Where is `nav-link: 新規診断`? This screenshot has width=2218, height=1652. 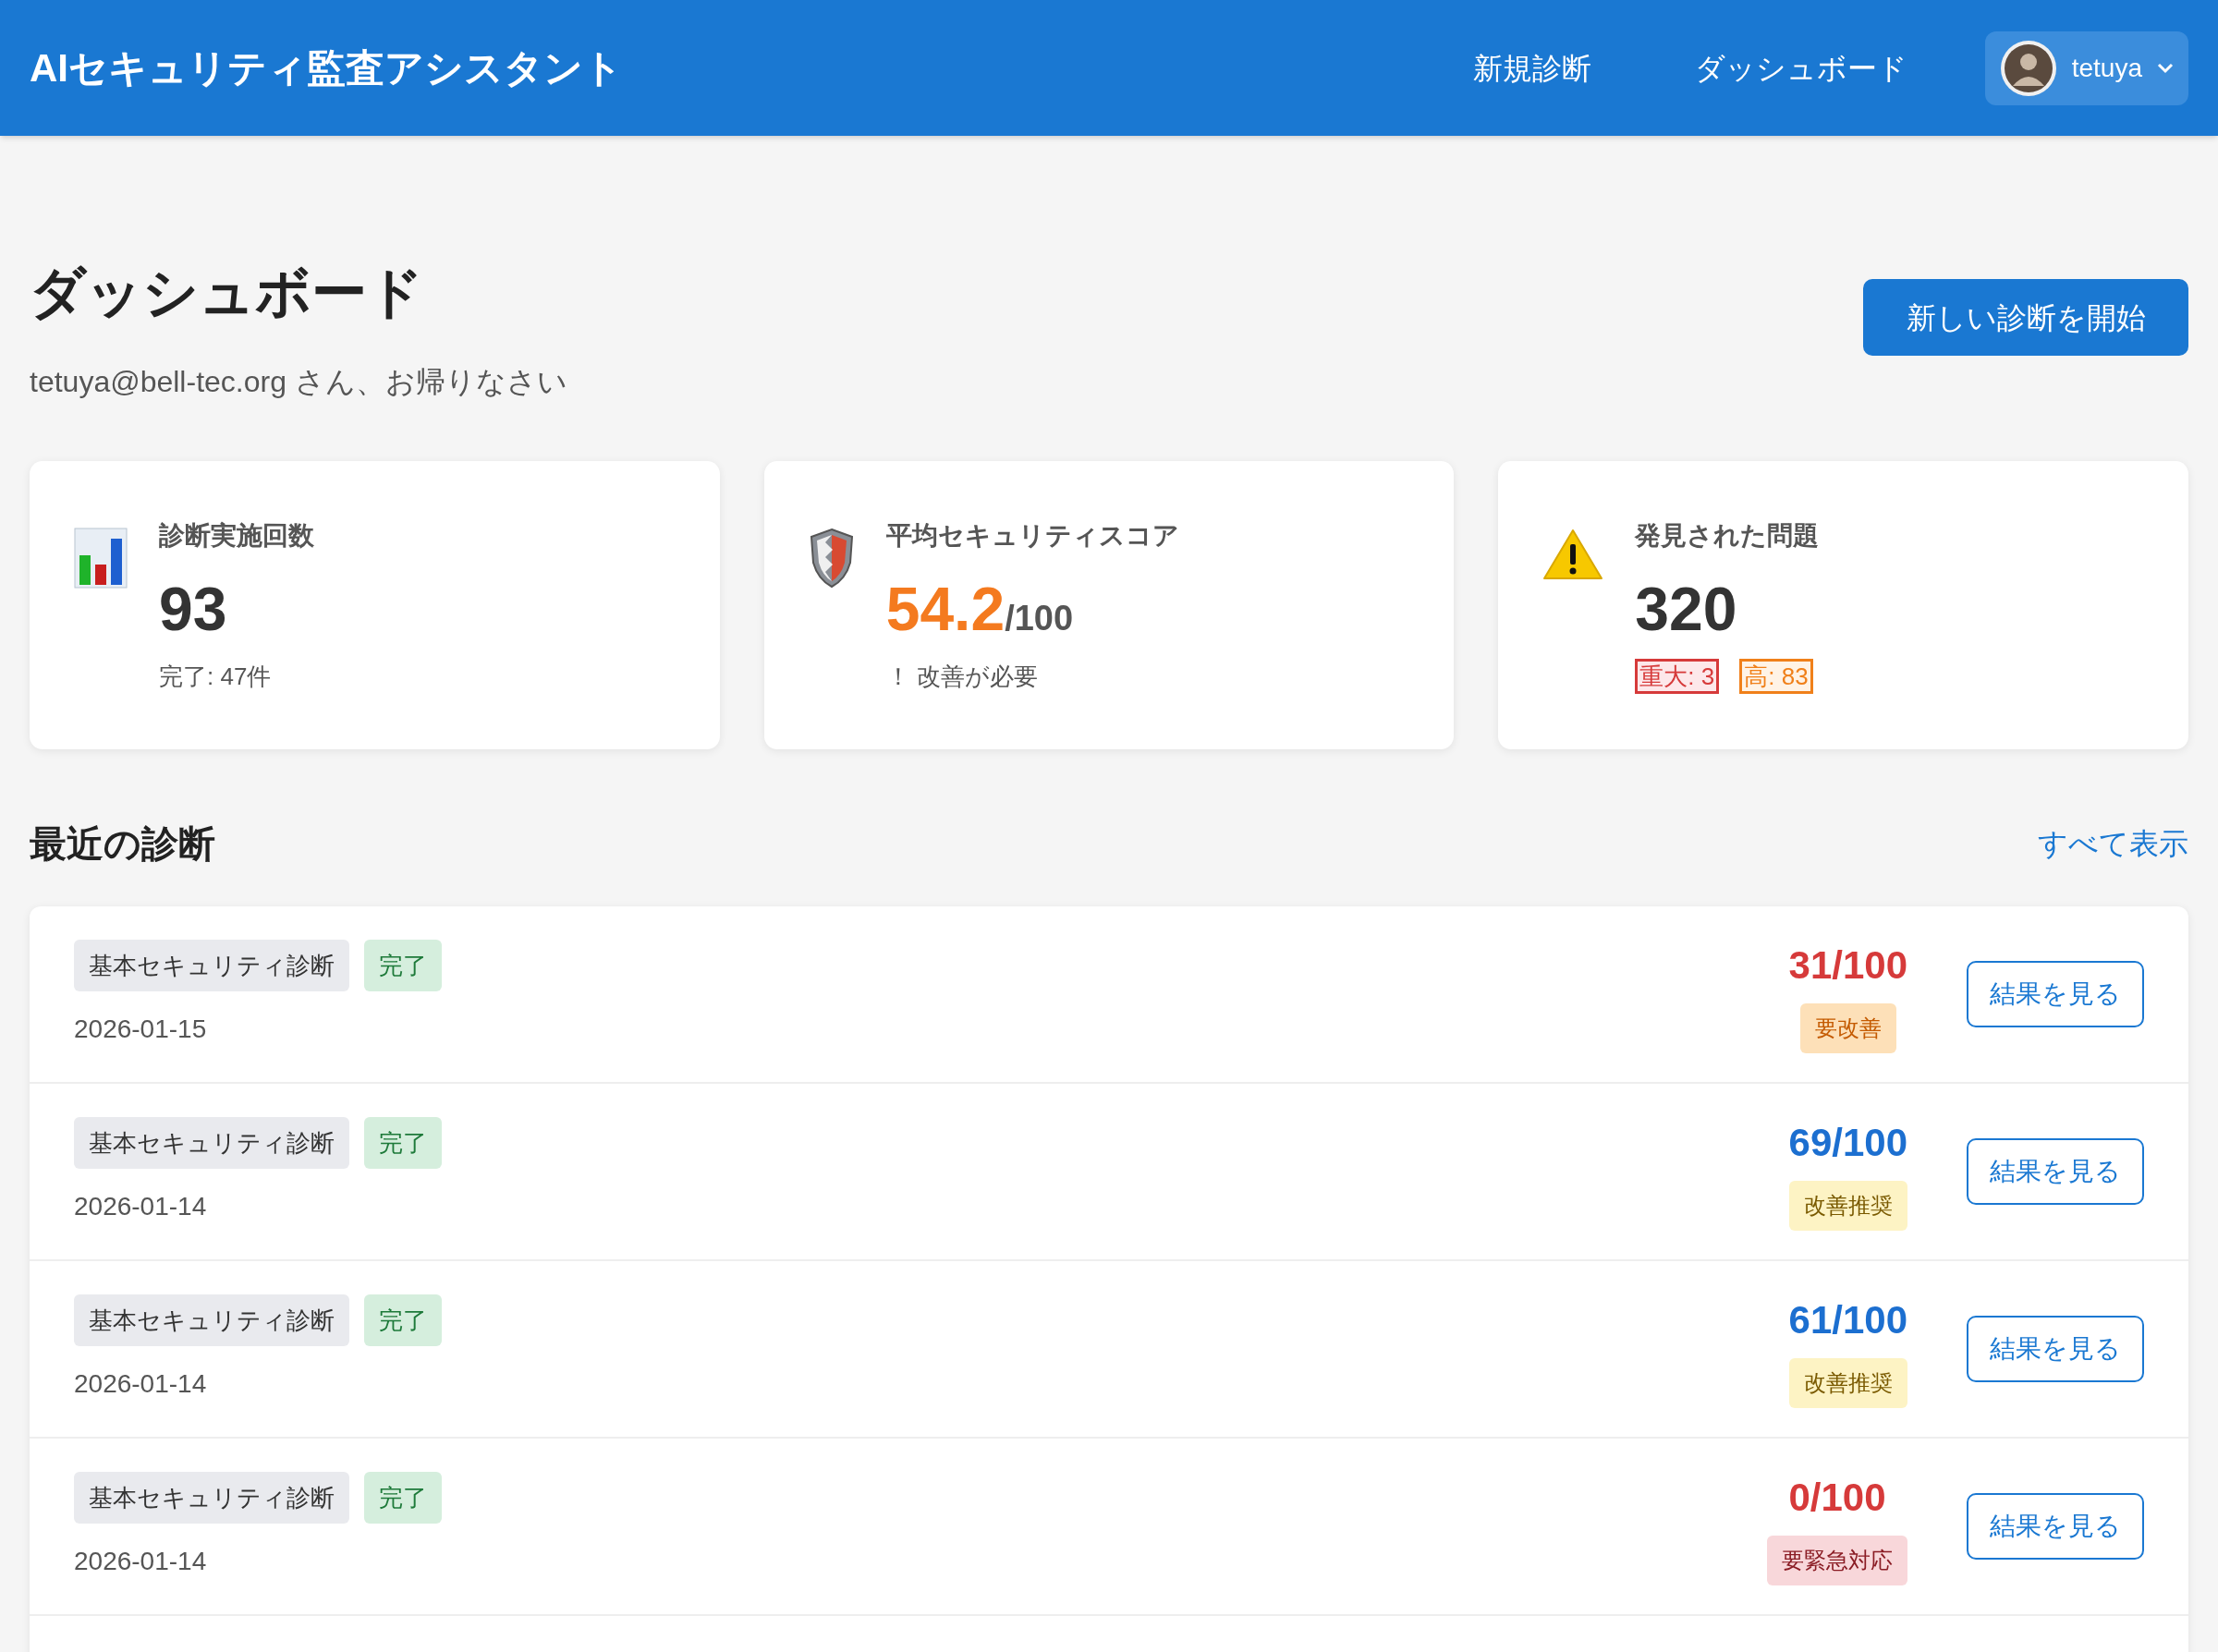
nav-link: 新規診断 is located at coordinates (1531, 68).